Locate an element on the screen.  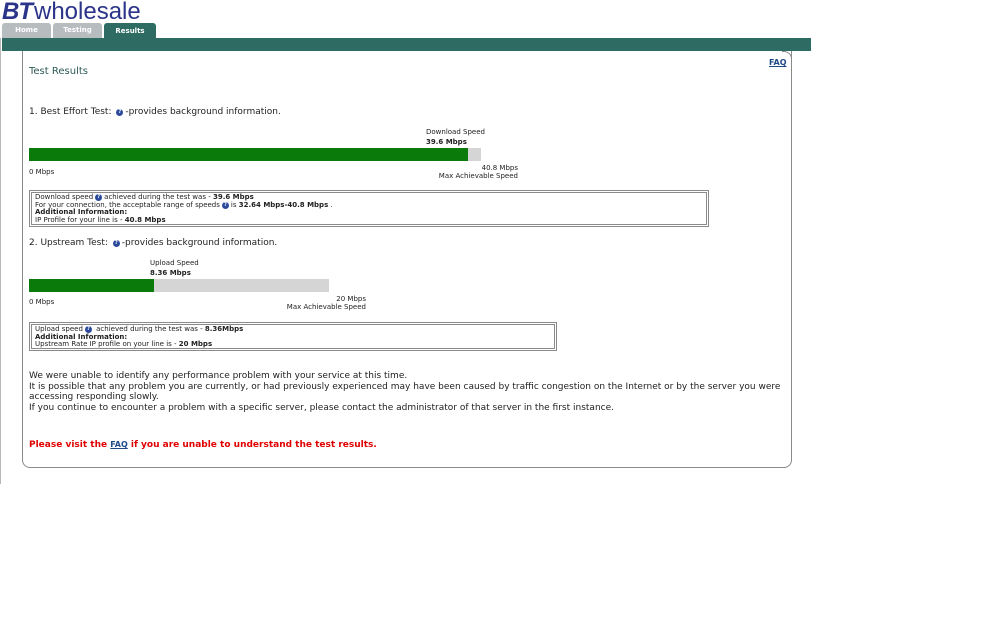
tab-results: Results is located at coordinates (130, 30).